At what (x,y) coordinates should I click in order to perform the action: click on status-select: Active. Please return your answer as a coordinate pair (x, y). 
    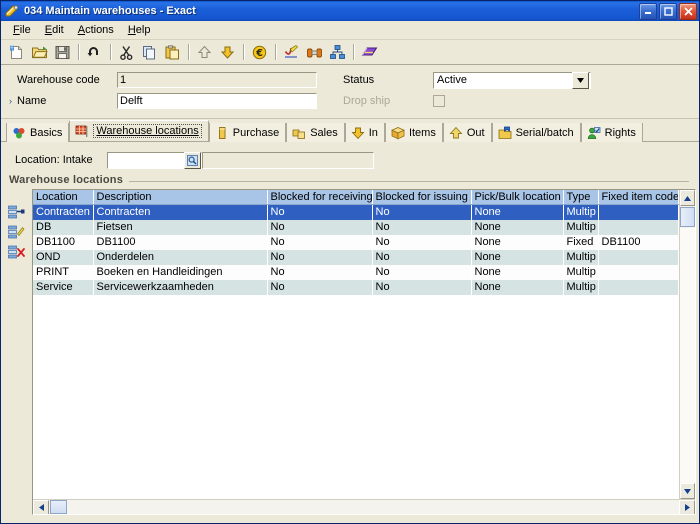
    Looking at the image, I should click on (512, 80).